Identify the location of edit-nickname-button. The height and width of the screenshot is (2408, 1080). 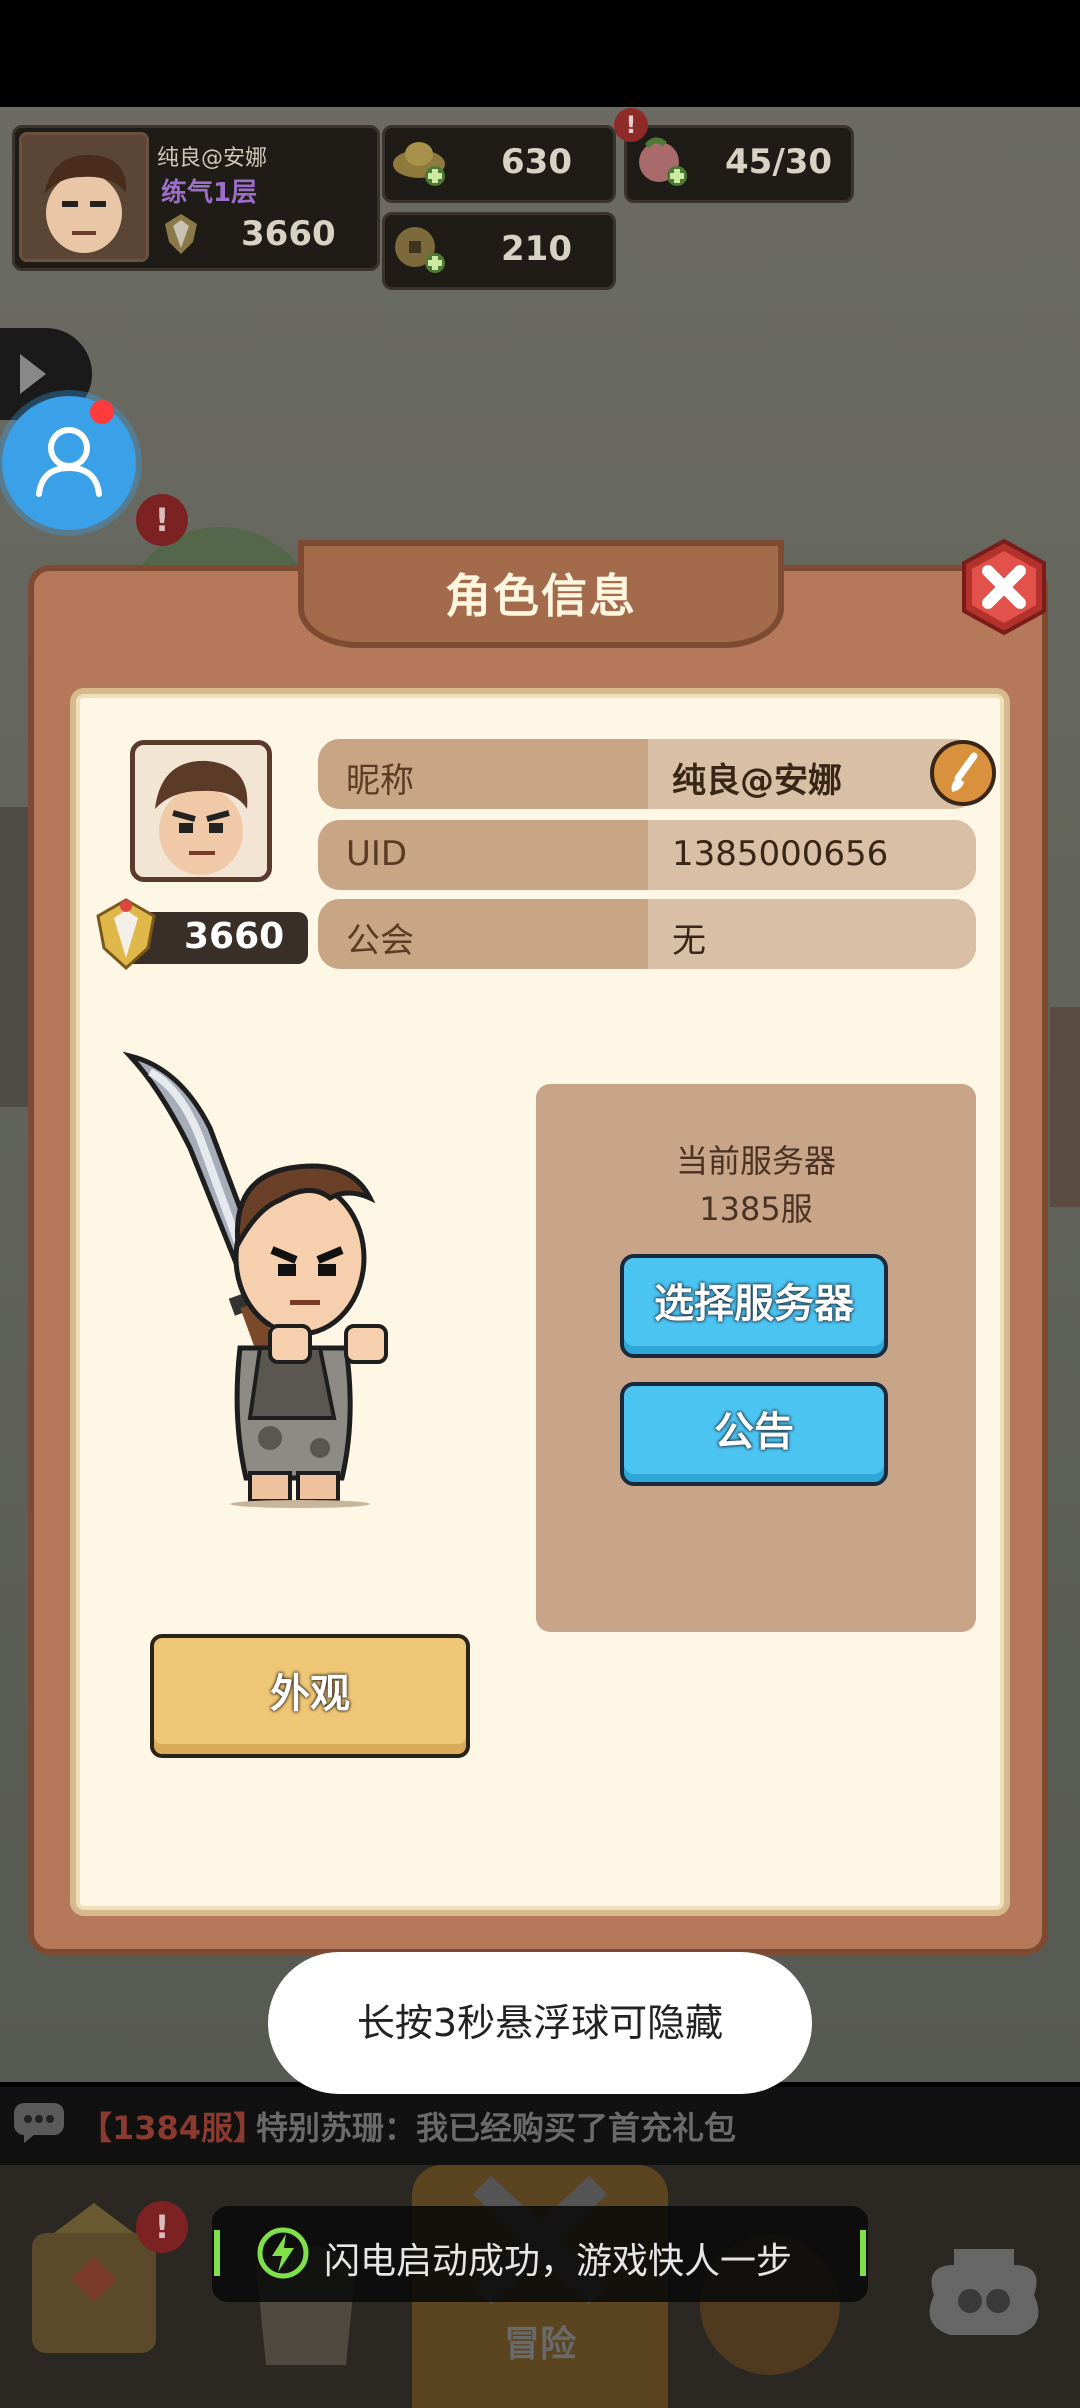
(963, 773).